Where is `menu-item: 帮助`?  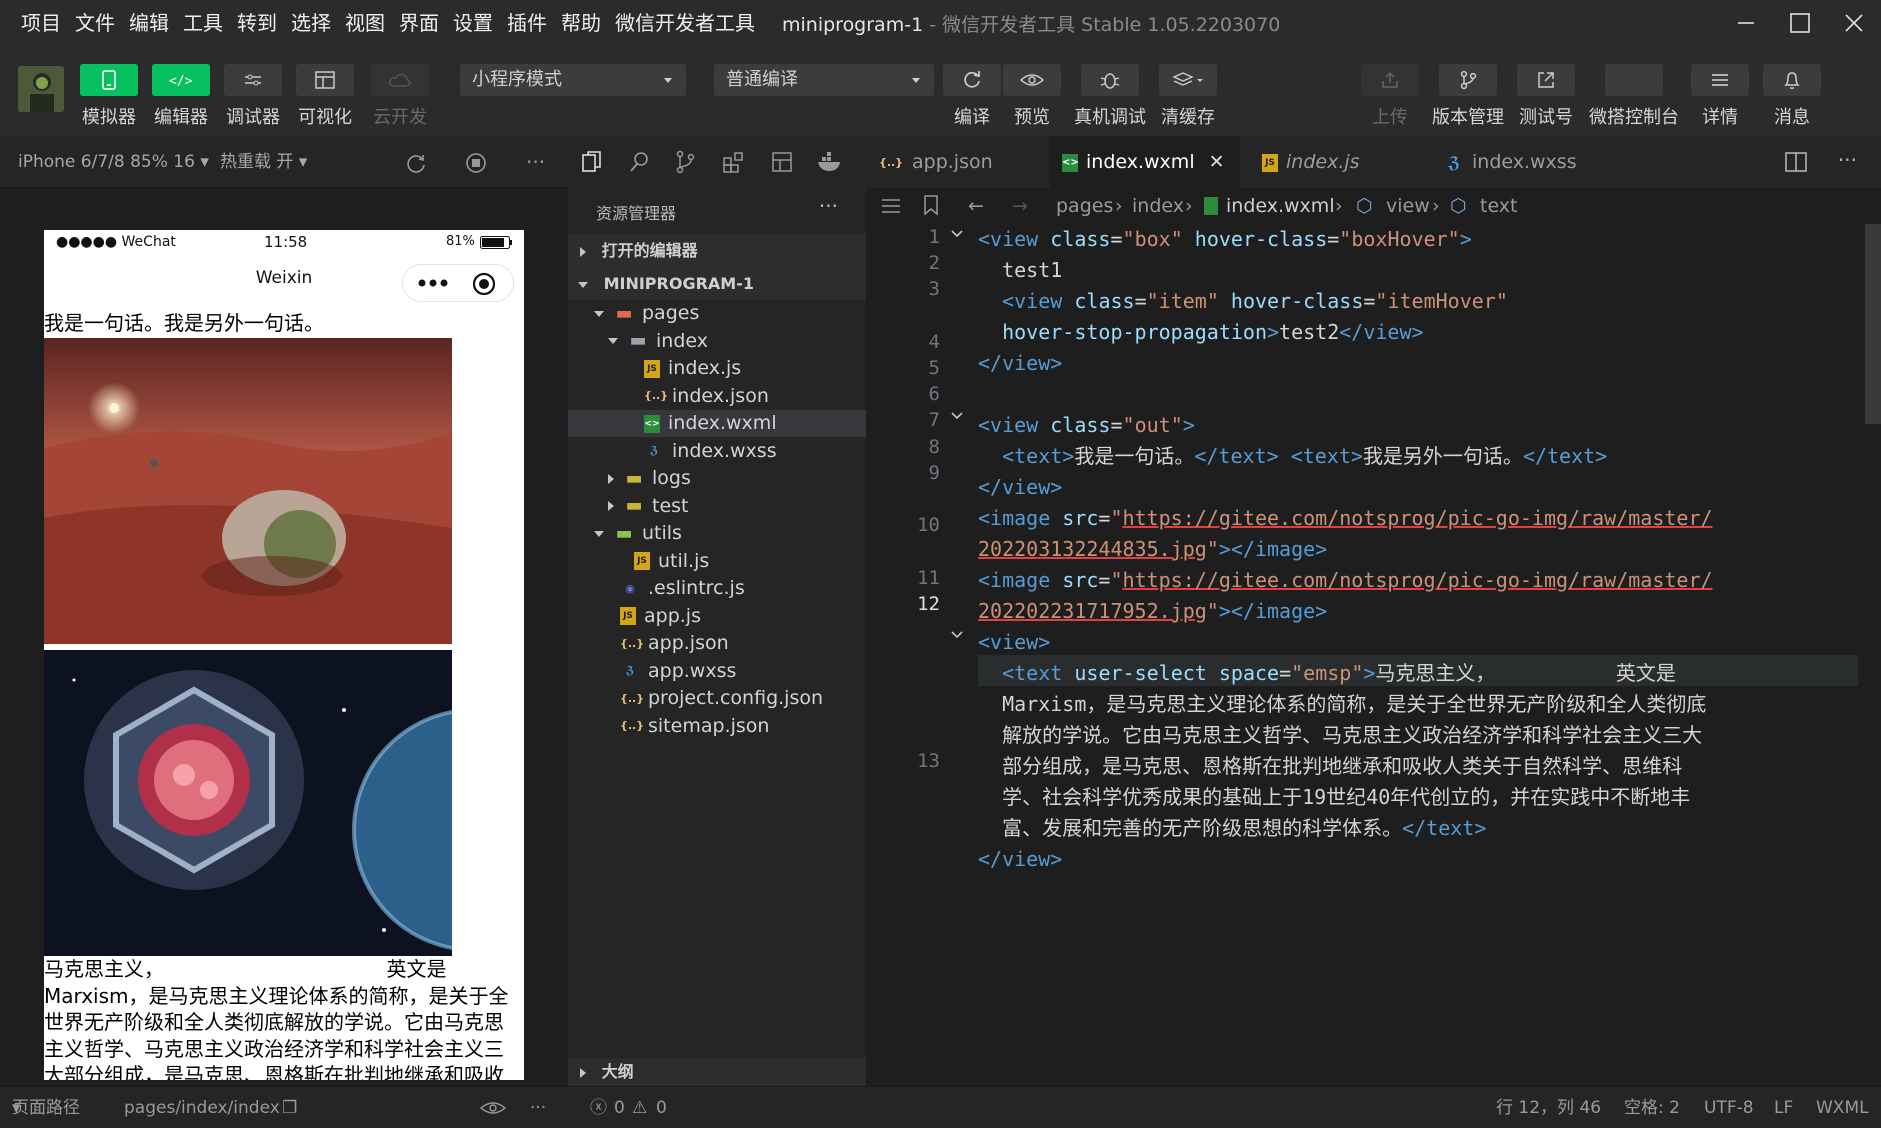 menu-item: 帮助 is located at coordinates (581, 23).